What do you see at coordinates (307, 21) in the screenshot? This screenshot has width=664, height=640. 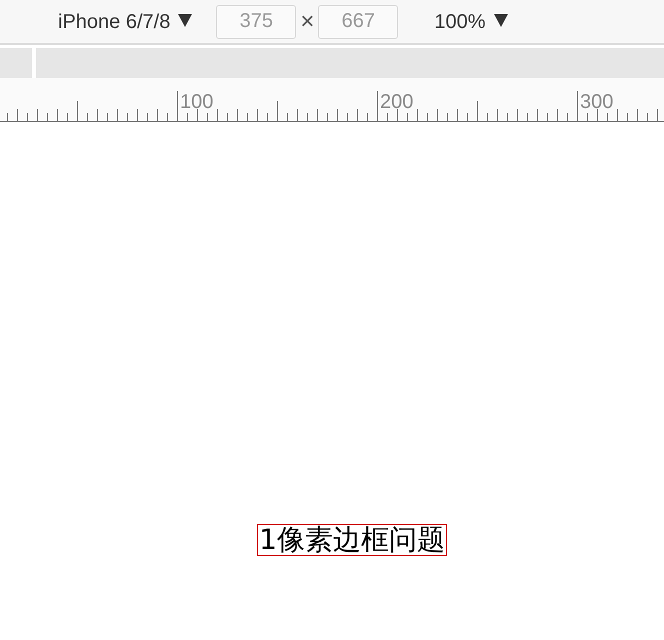 I see `times-sign: ×` at bounding box center [307, 21].